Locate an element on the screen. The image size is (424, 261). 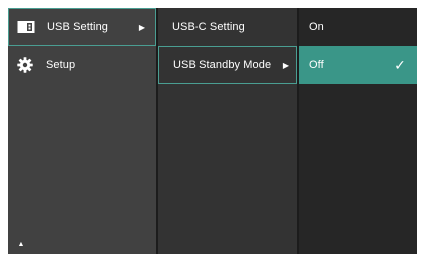
option-off: Off ✓ is located at coordinates (358, 65).